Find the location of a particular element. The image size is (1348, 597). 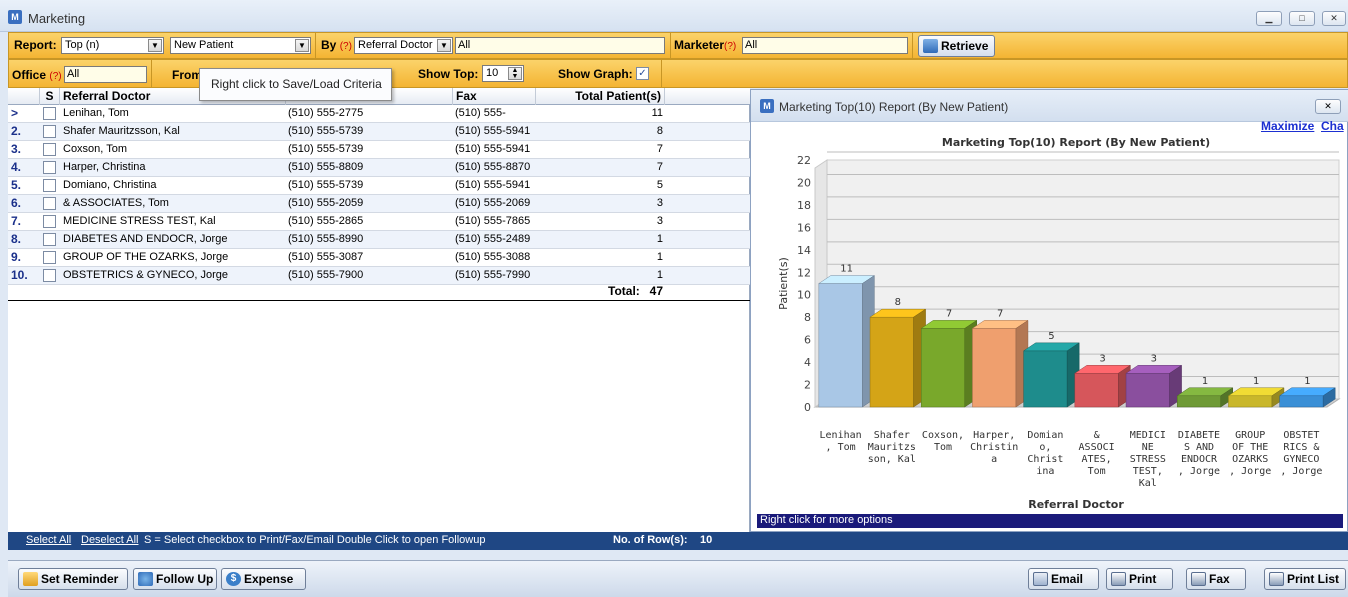

y-tick-label: 2 is located at coordinates (807, 385).